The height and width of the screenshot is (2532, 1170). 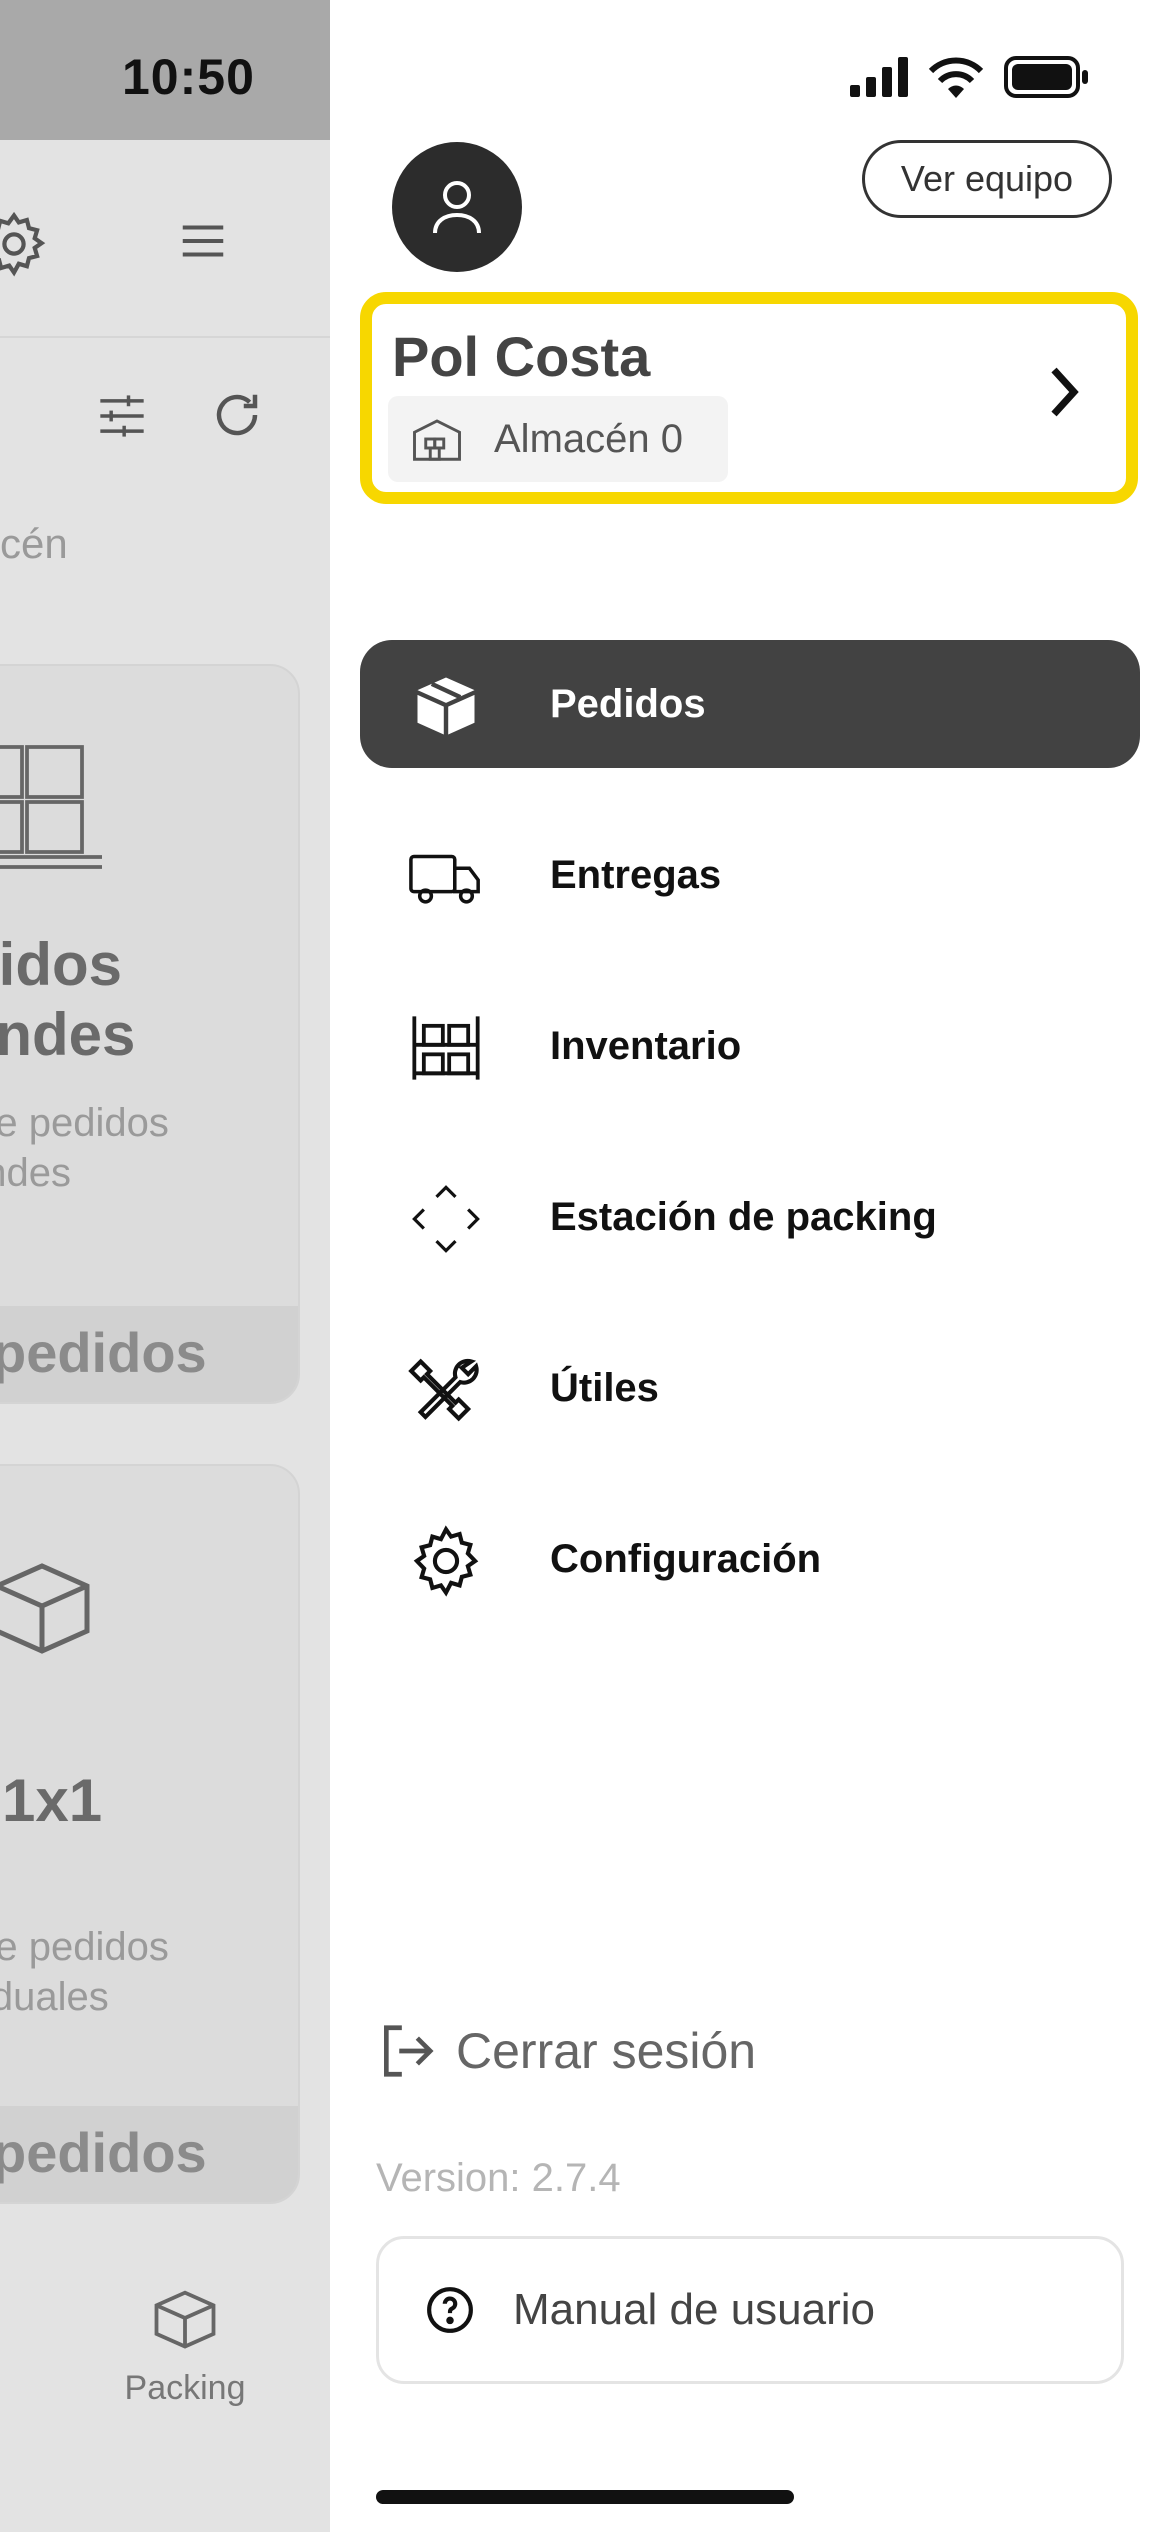 I want to click on hamburger-menu-icon, so click(x=203, y=241).